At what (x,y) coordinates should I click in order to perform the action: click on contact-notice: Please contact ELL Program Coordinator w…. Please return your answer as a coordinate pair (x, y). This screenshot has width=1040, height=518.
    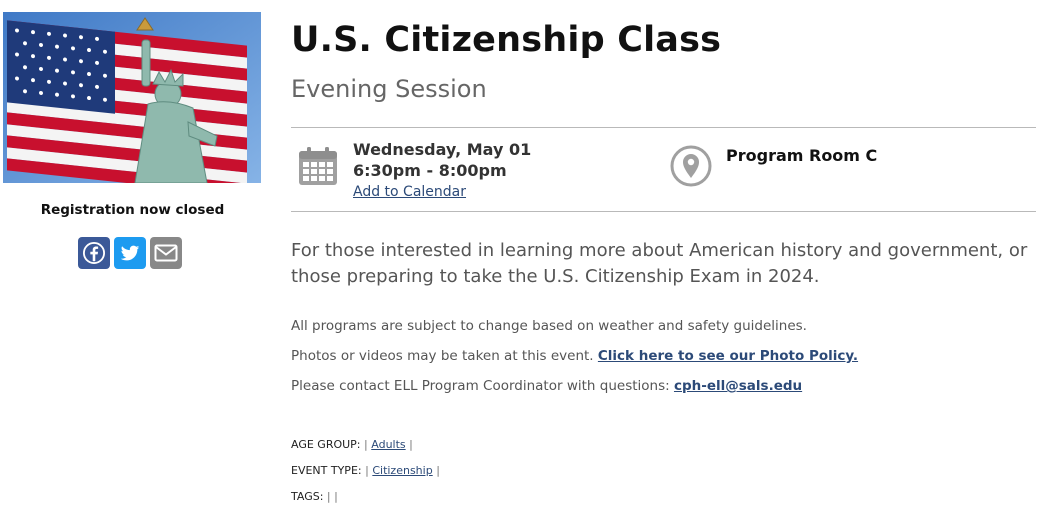
    Looking at the image, I should click on (546, 386).